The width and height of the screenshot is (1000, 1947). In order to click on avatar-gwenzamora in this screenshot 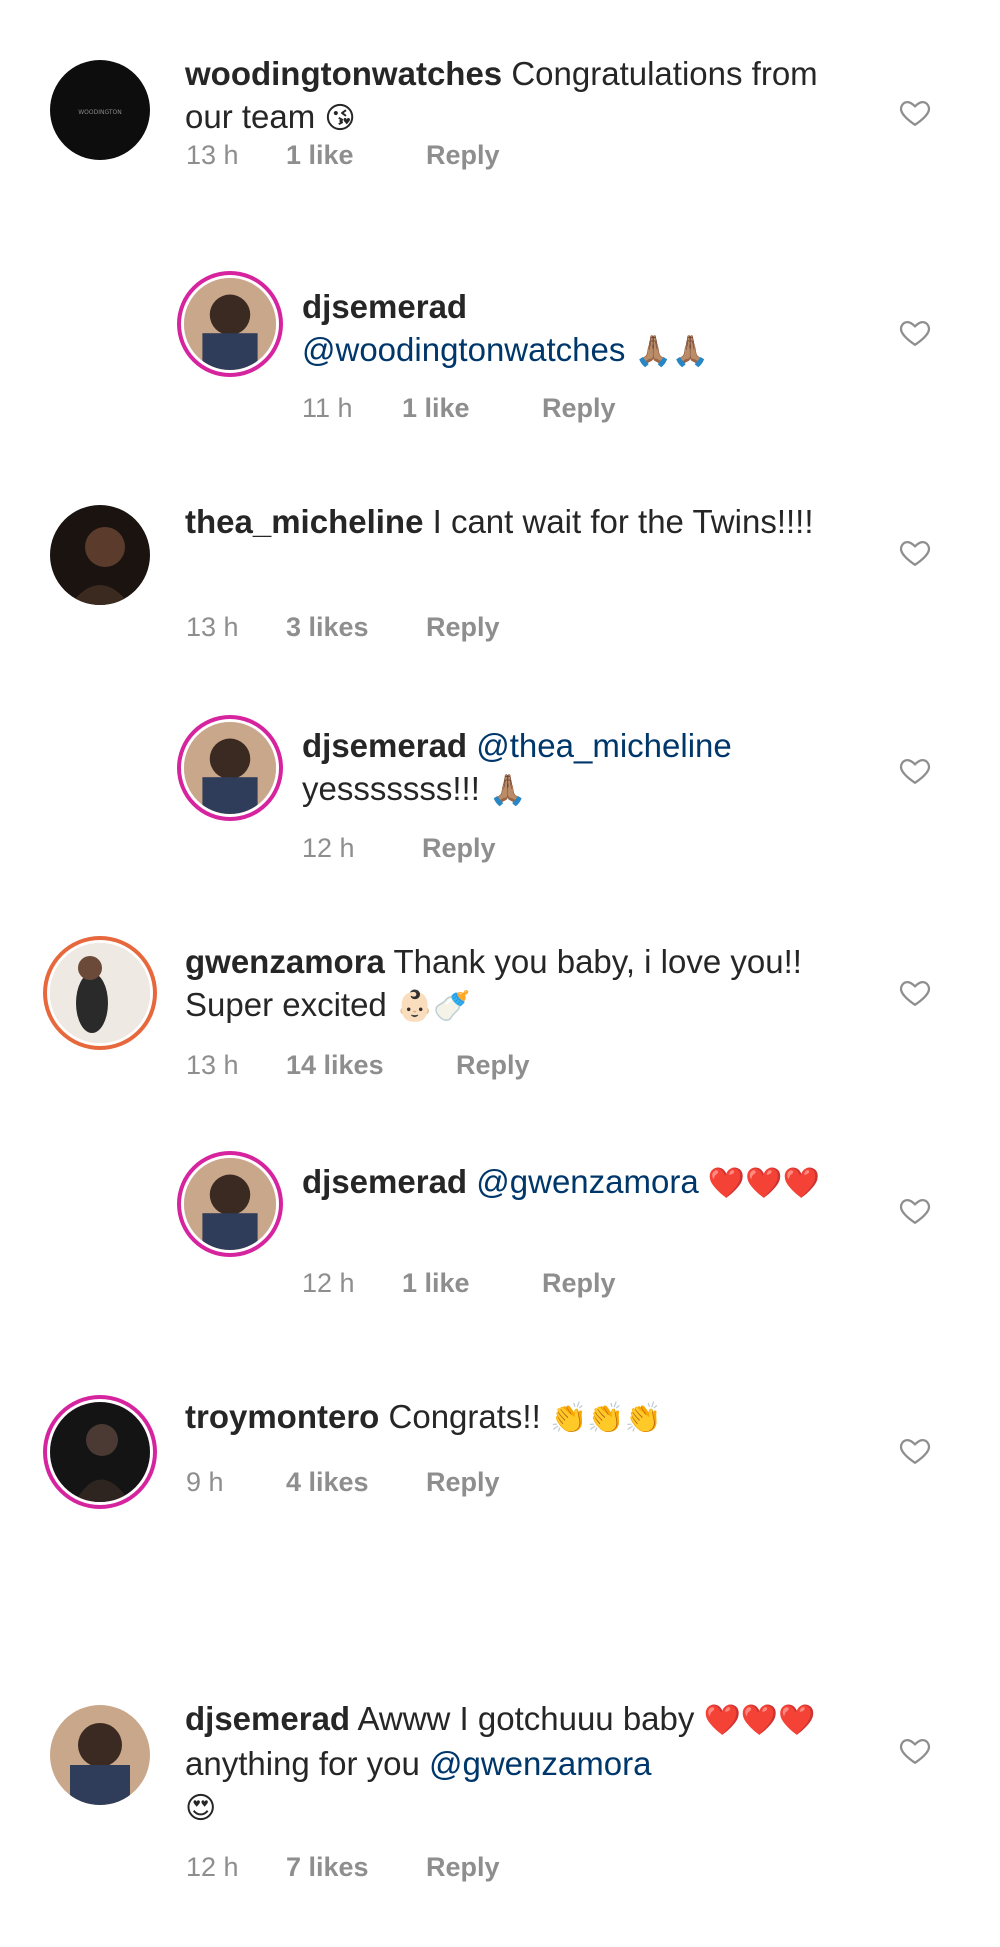, I will do `click(100, 993)`.